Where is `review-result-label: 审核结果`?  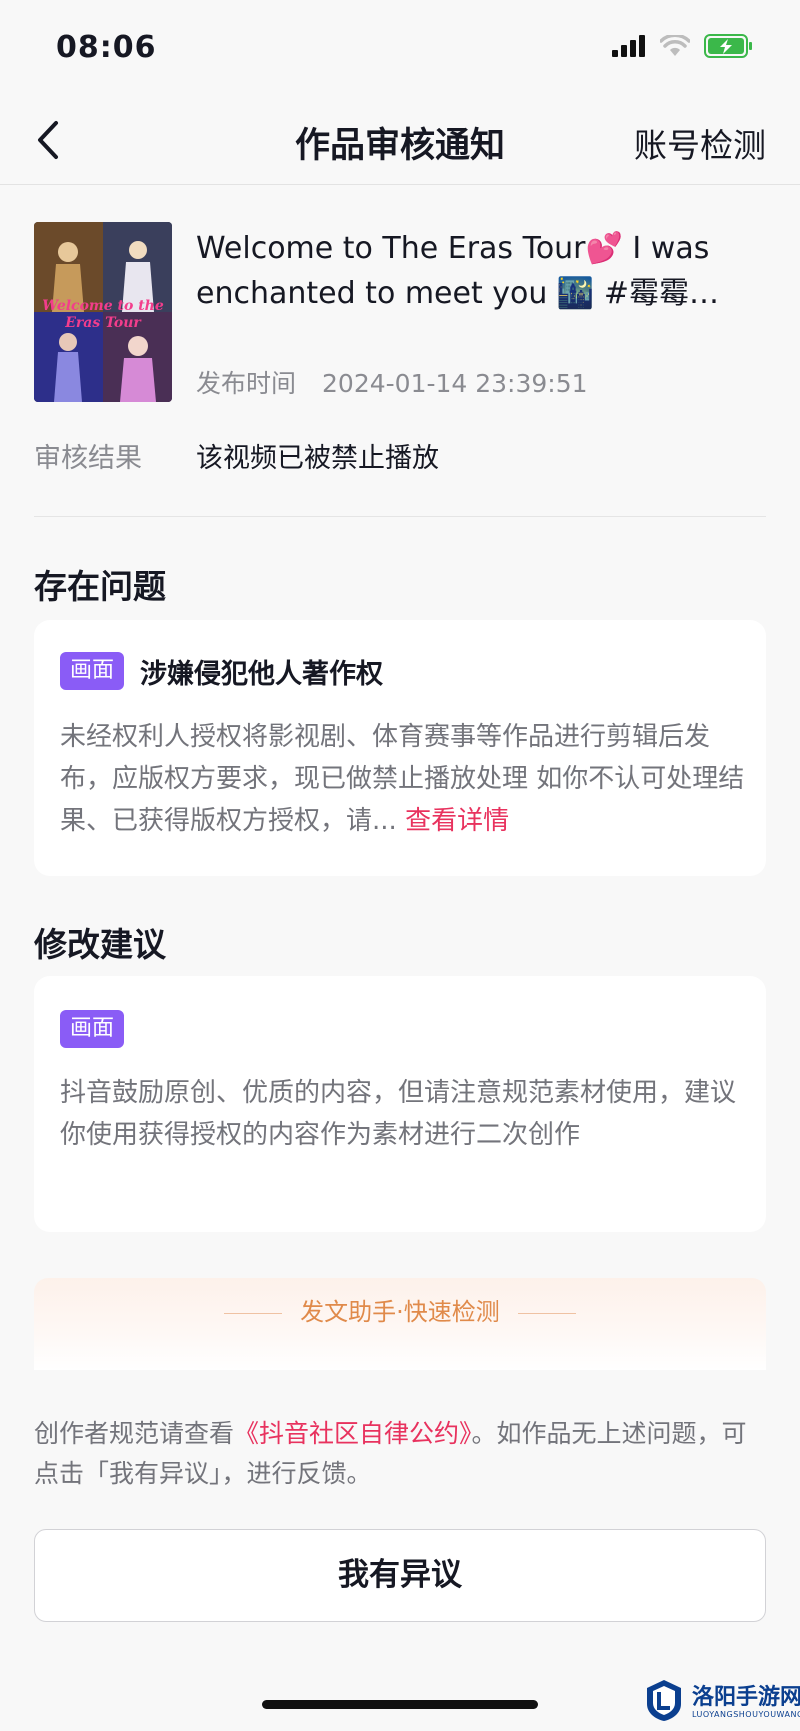
review-result-label: 审核结果 is located at coordinates (88, 458).